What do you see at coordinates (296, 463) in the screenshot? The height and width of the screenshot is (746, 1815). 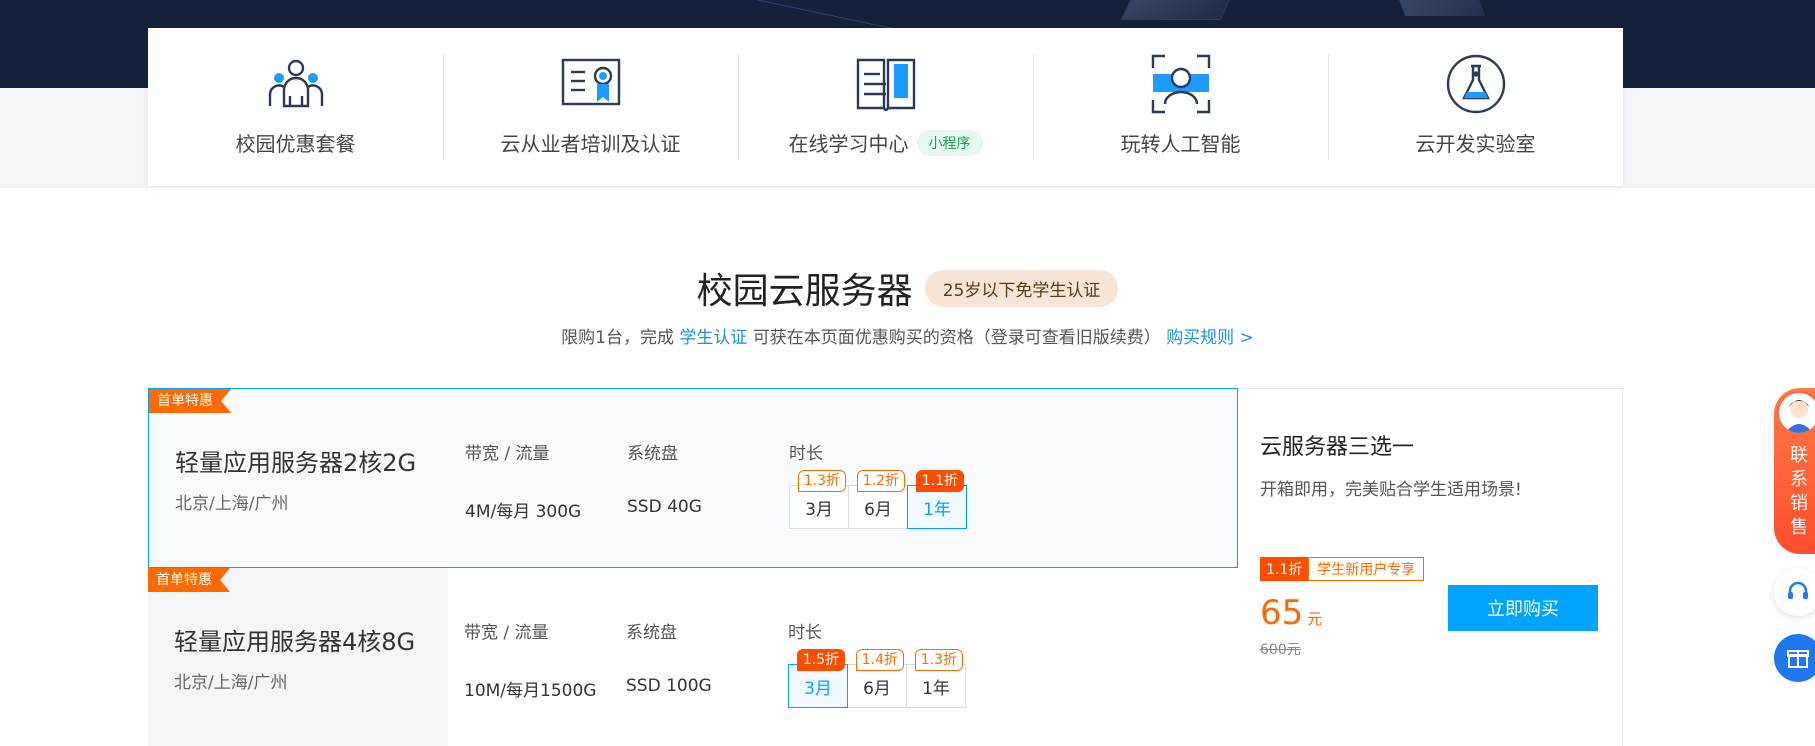 I see `product-name: 轻量应用服务器2核2G` at bounding box center [296, 463].